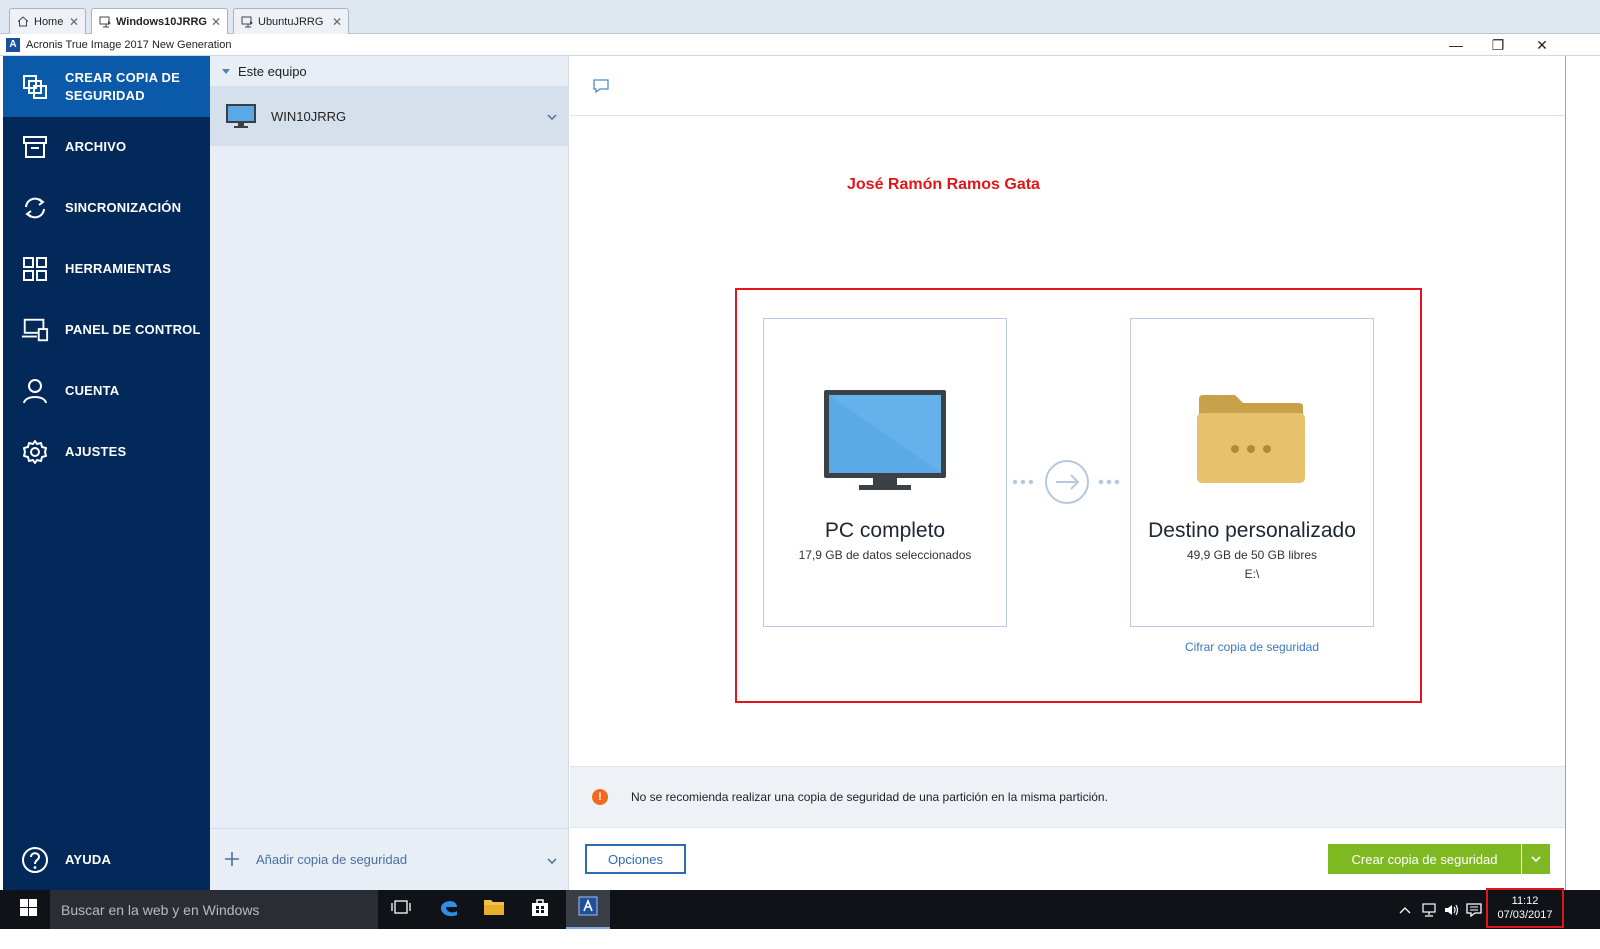 The height and width of the screenshot is (949, 1600). I want to click on start-button, so click(28, 909).